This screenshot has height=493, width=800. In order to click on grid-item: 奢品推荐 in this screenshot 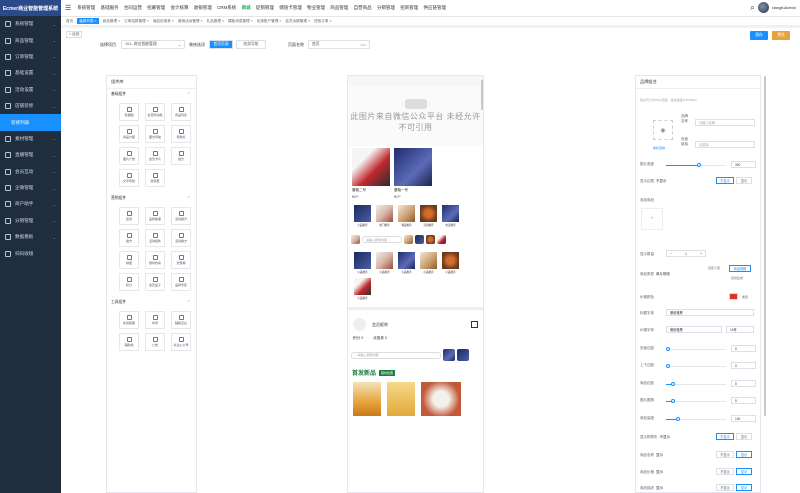, I will do `click(406, 216)`.